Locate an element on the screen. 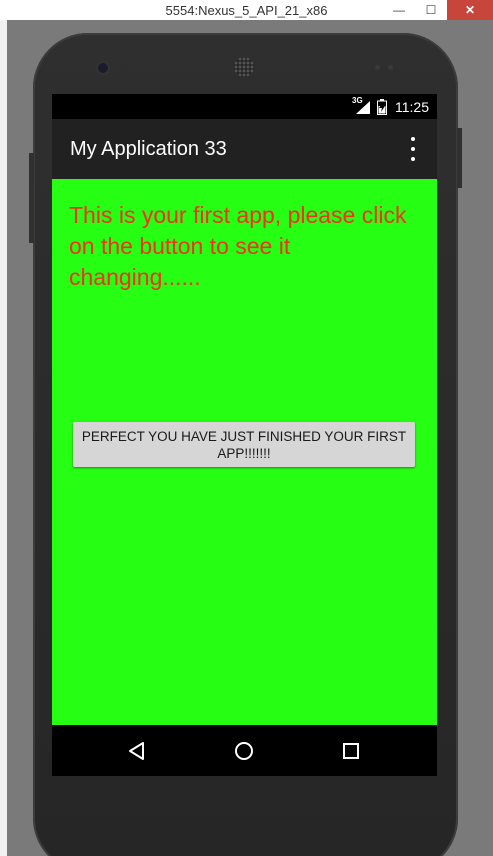 This screenshot has width=493, height=856. emulator-window-title: 5554:Nexus_5_API_21_x86 is located at coordinates (246, 10).